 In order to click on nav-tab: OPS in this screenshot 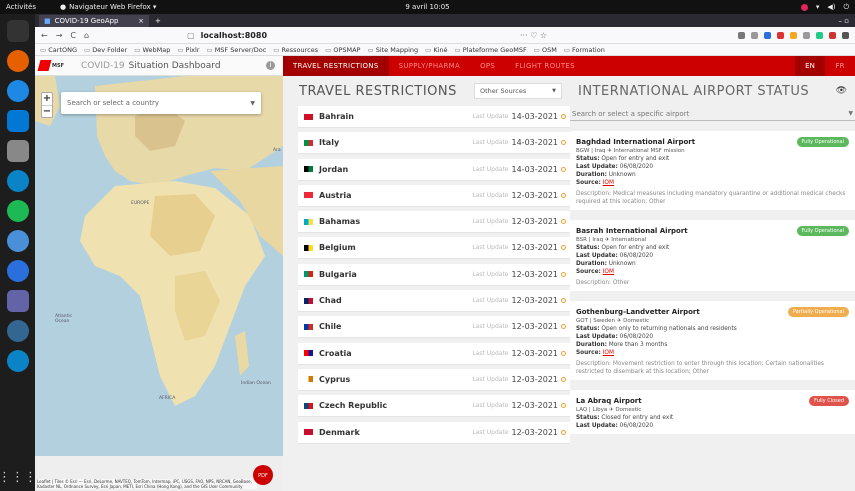, I will do `click(487, 66)`.